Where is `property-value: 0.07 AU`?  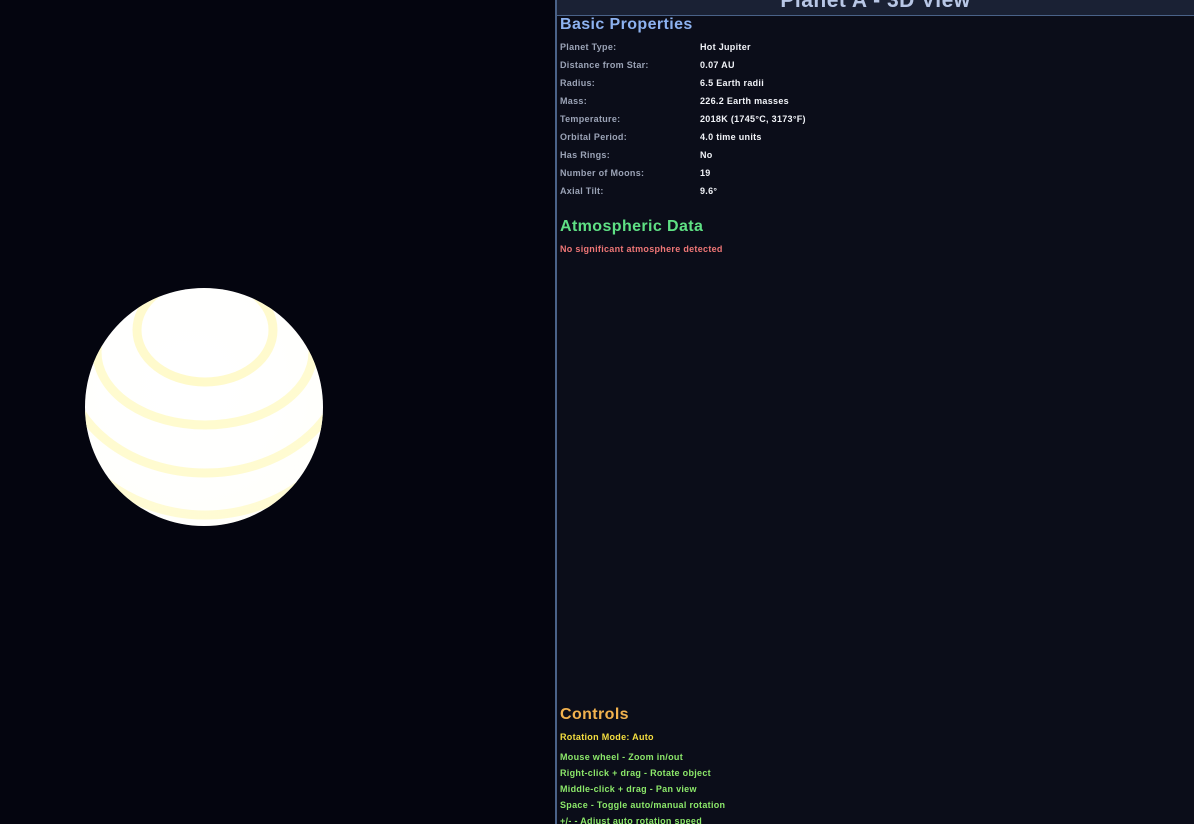 property-value: 0.07 AU is located at coordinates (717, 65).